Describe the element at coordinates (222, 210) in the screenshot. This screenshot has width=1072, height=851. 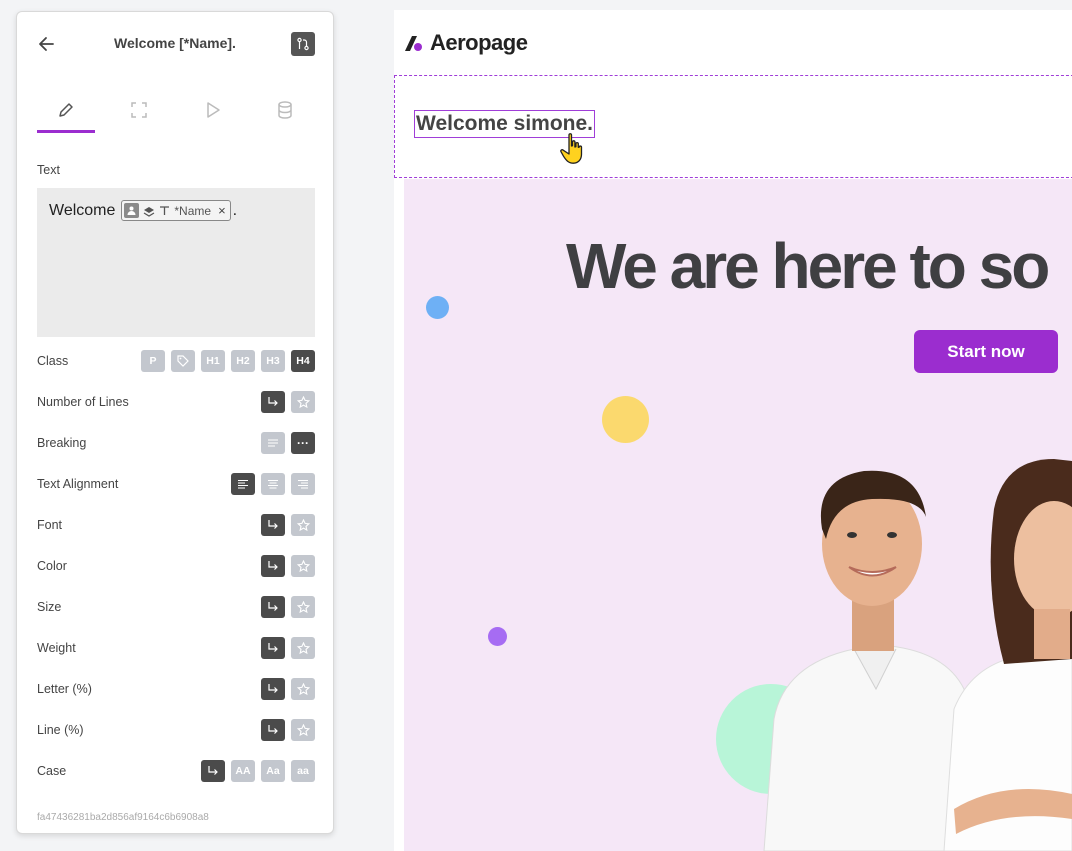
I see `chip-close-icon: ×` at that location.